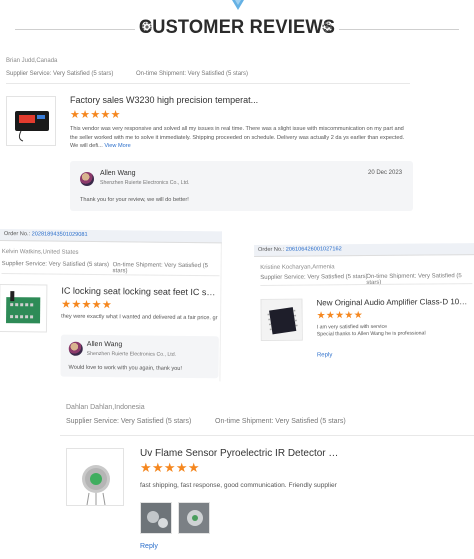  What do you see at coordinates (40, 252) in the screenshot?
I see `buyer-name: Kelvin Watkins,United States` at bounding box center [40, 252].